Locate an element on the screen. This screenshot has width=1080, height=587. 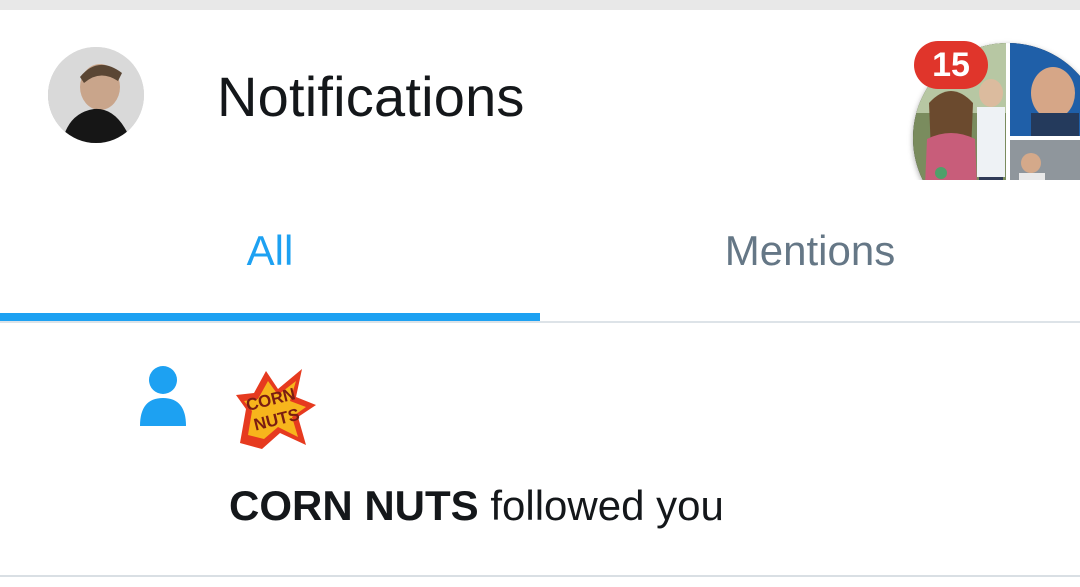
unread-count-badge: 15 is located at coordinates (951, 65).